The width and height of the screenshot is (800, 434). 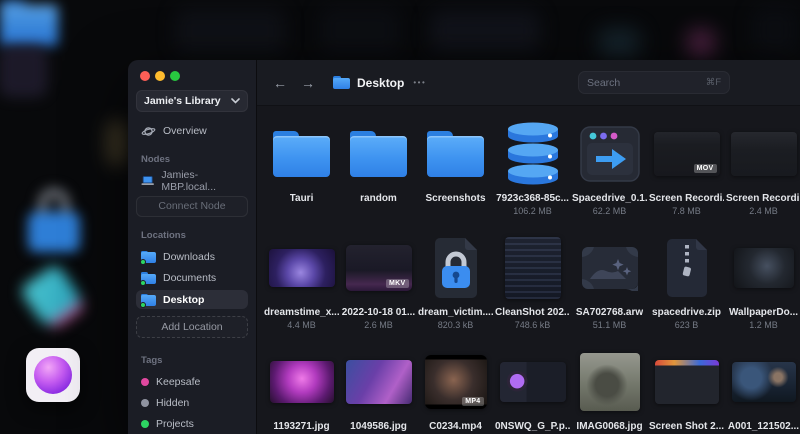 I want to click on blurred-pink-blob, so click(x=701, y=43).